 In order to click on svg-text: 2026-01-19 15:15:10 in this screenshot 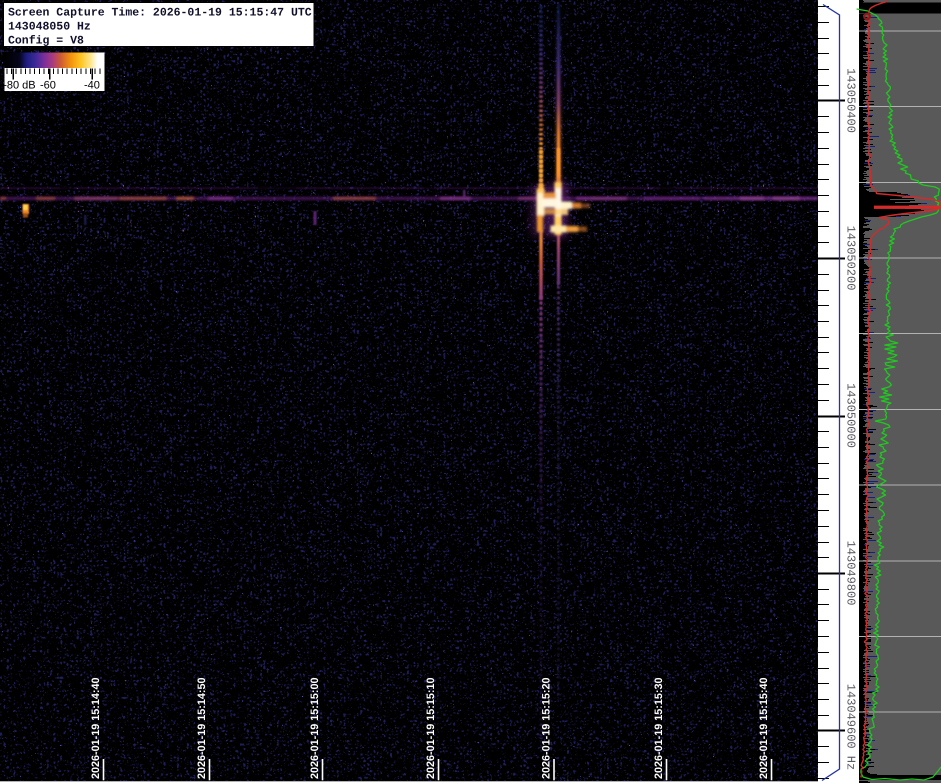, I will do `click(431, 728)`.